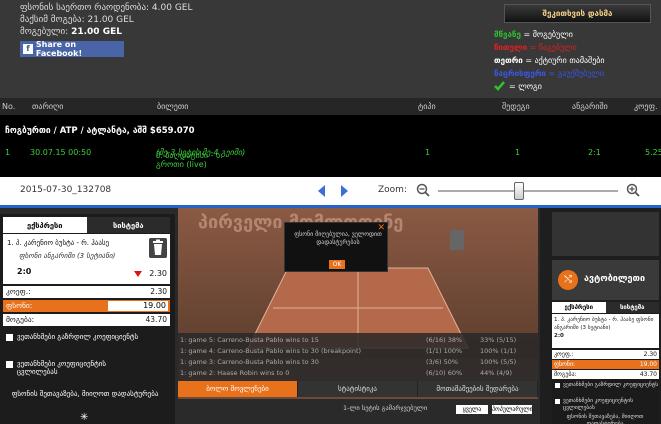 The image size is (661, 424). Describe the element at coordinates (321, 191) in the screenshot. I see `previous-arrow-icon` at that location.